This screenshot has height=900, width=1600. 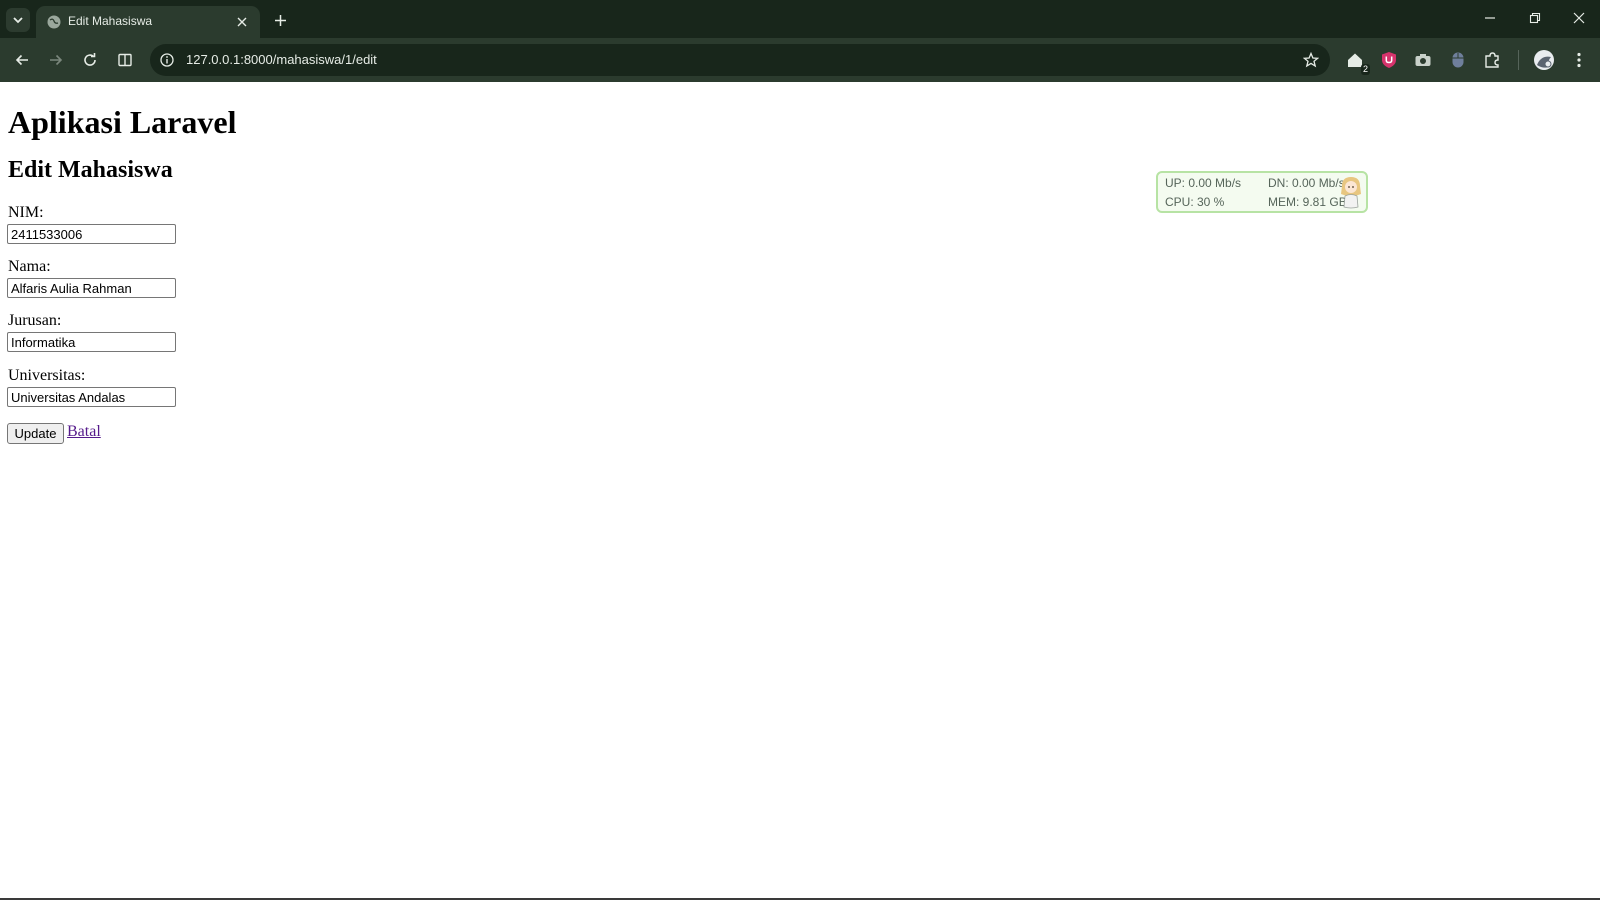 I want to click on page-title: Edit Mahasiswa, so click(x=90, y=170).